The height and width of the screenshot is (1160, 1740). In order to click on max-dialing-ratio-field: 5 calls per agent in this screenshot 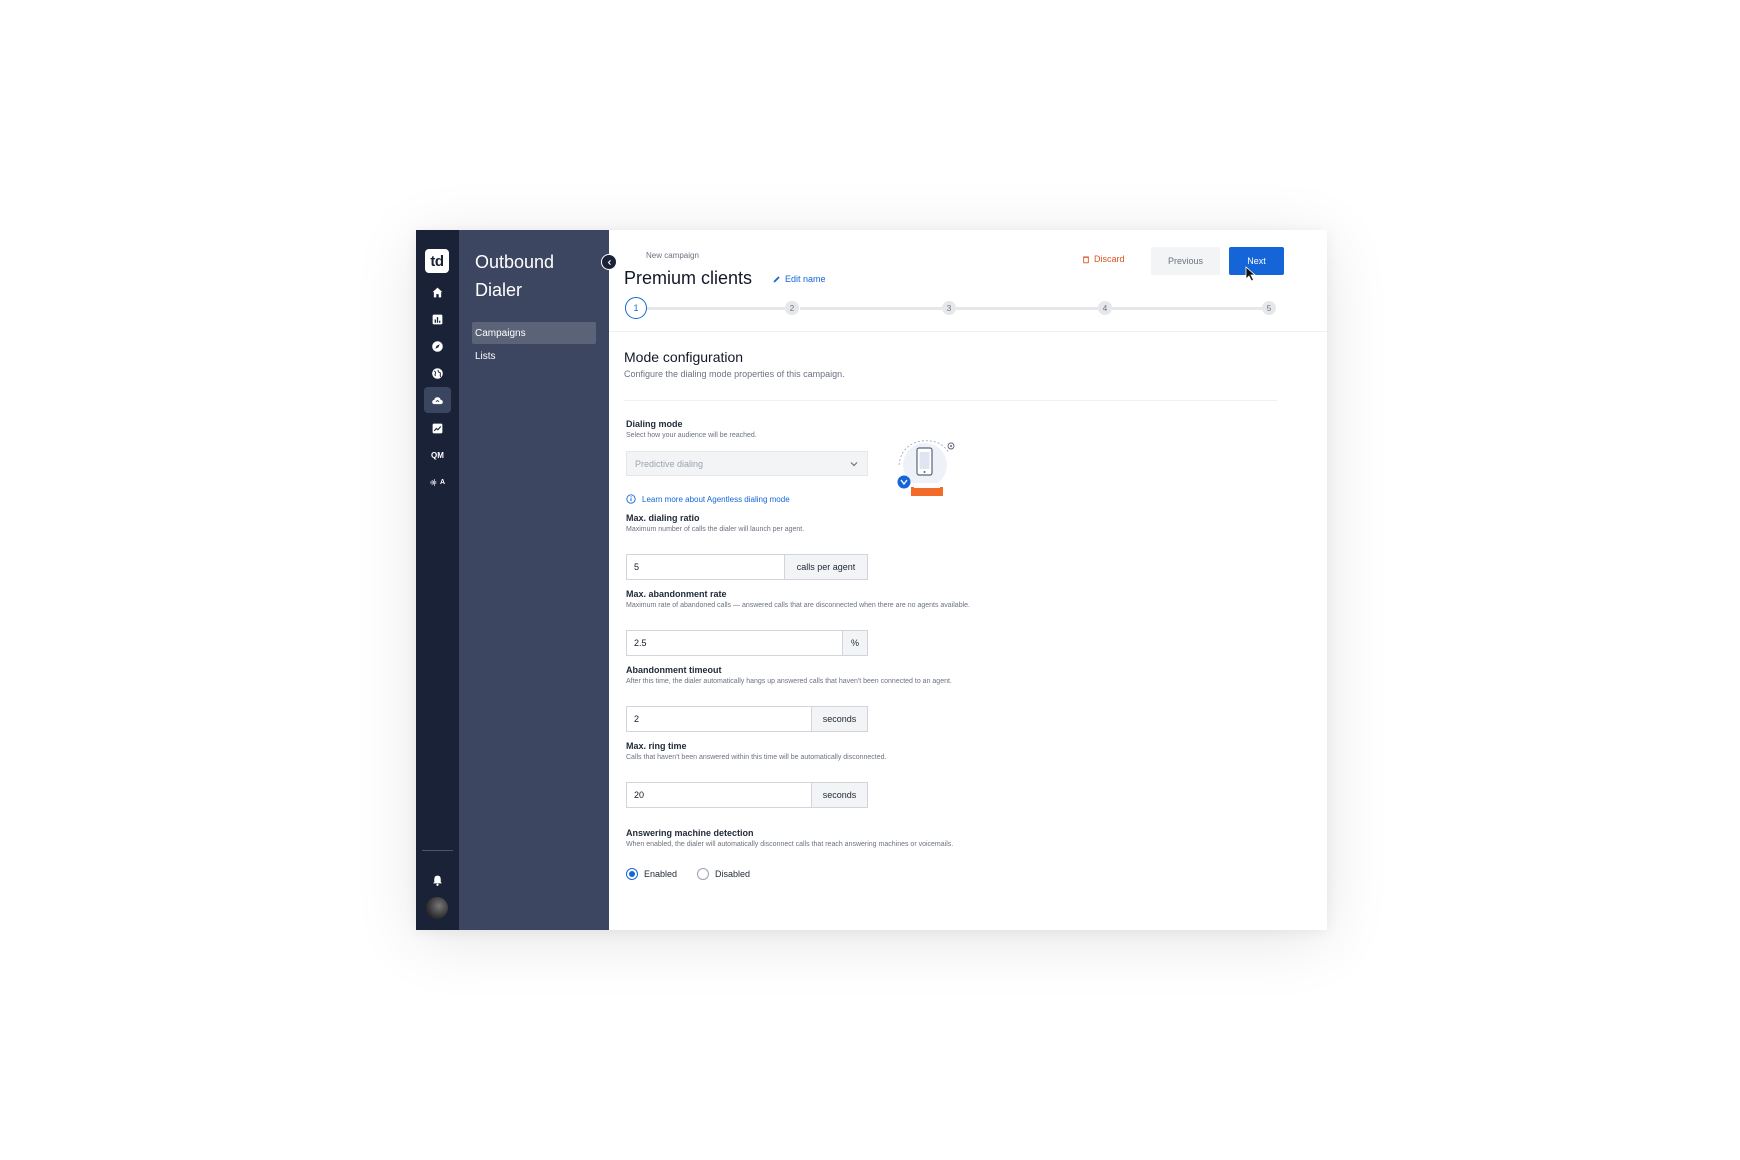, I will do `click(747, 567)`.